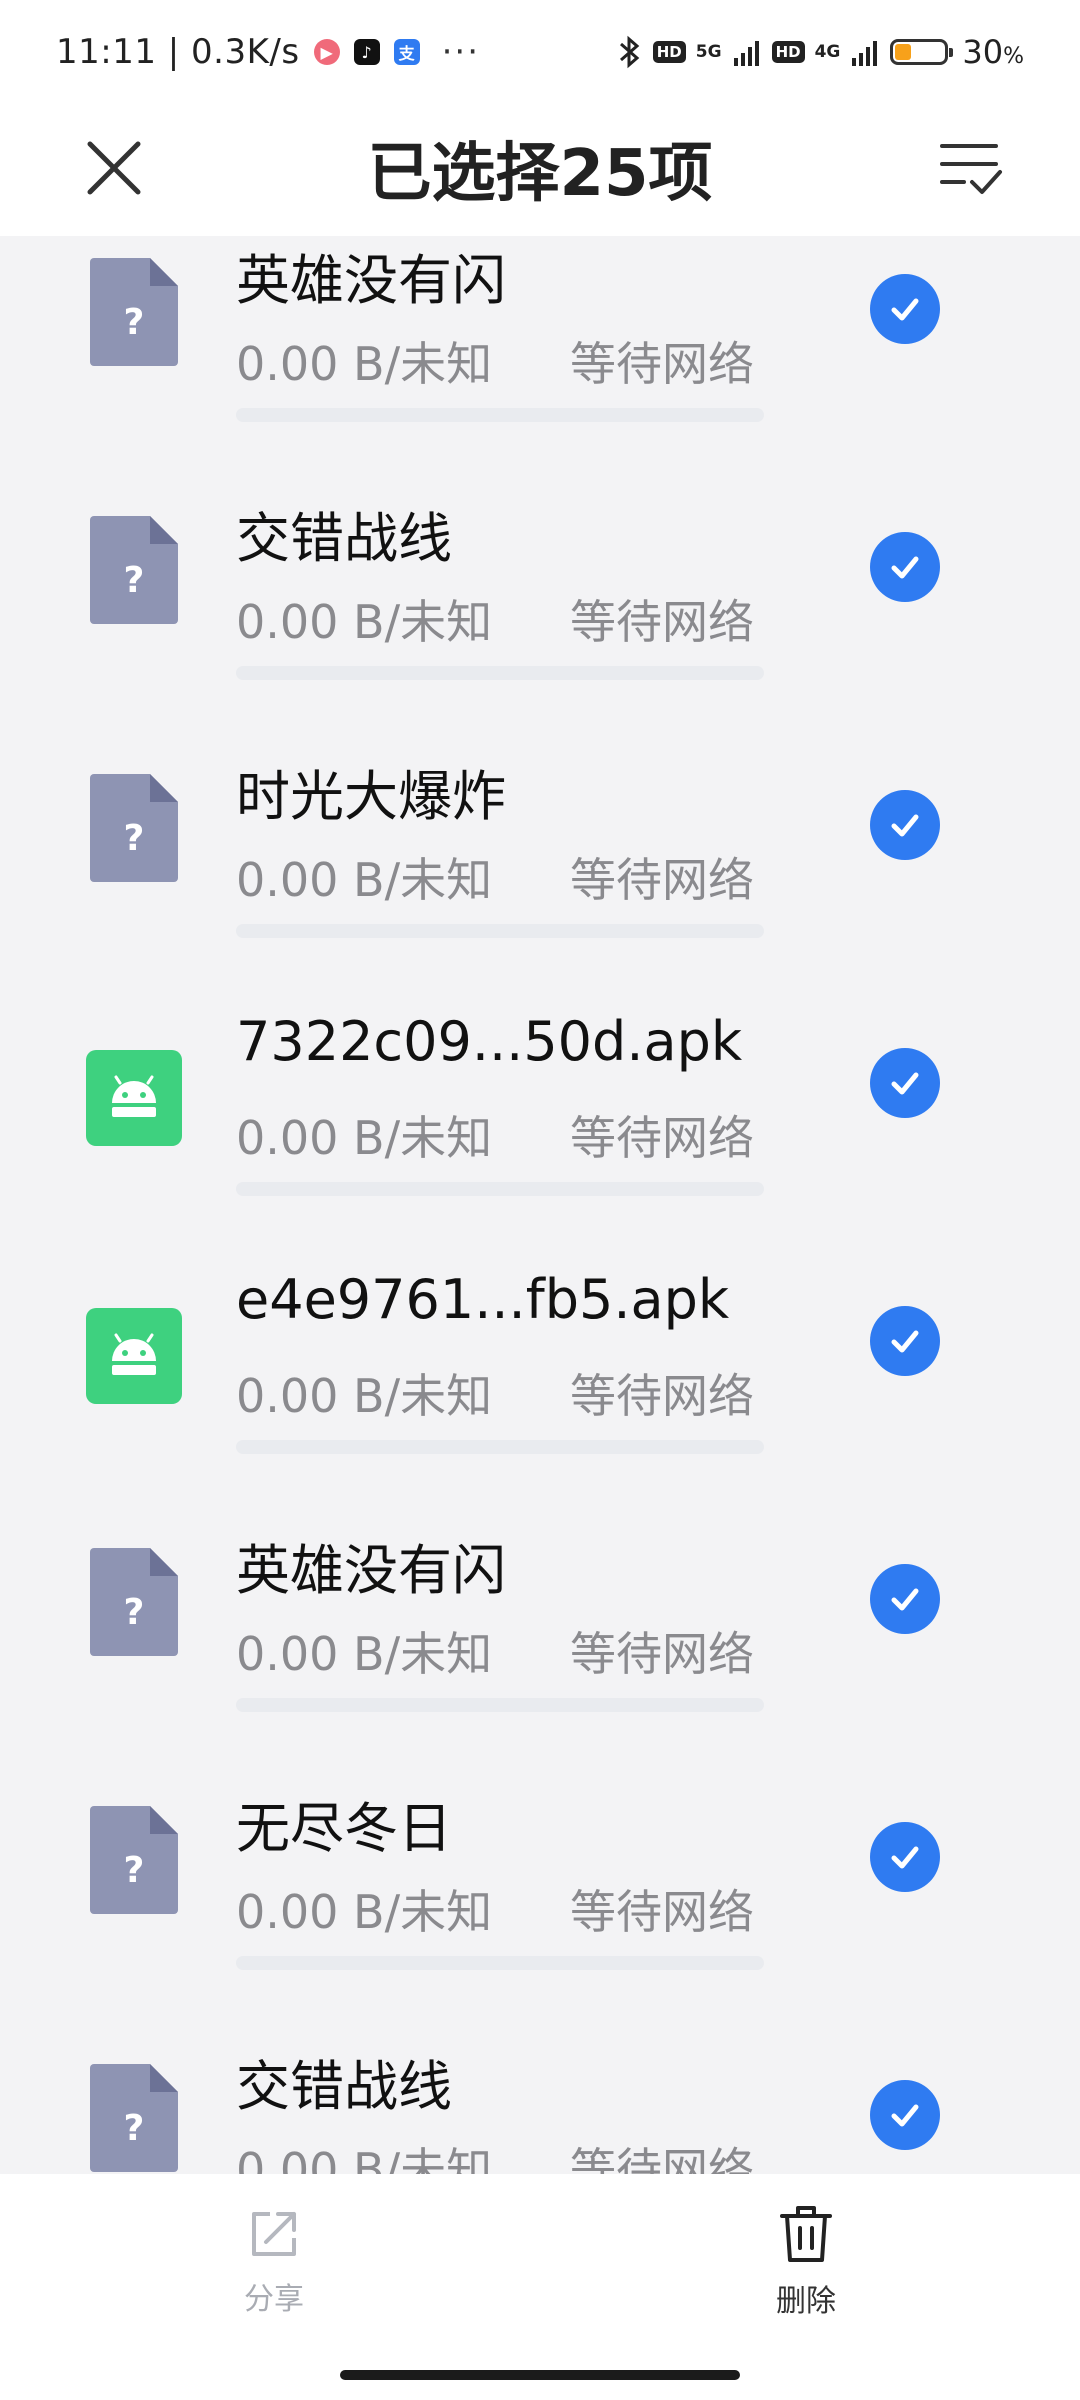 The width and height of the screenshot is (1080, 2400). Describe the element at coordinates (274, 2299) in the screenshot. I see `share-label: 分享` at that location.